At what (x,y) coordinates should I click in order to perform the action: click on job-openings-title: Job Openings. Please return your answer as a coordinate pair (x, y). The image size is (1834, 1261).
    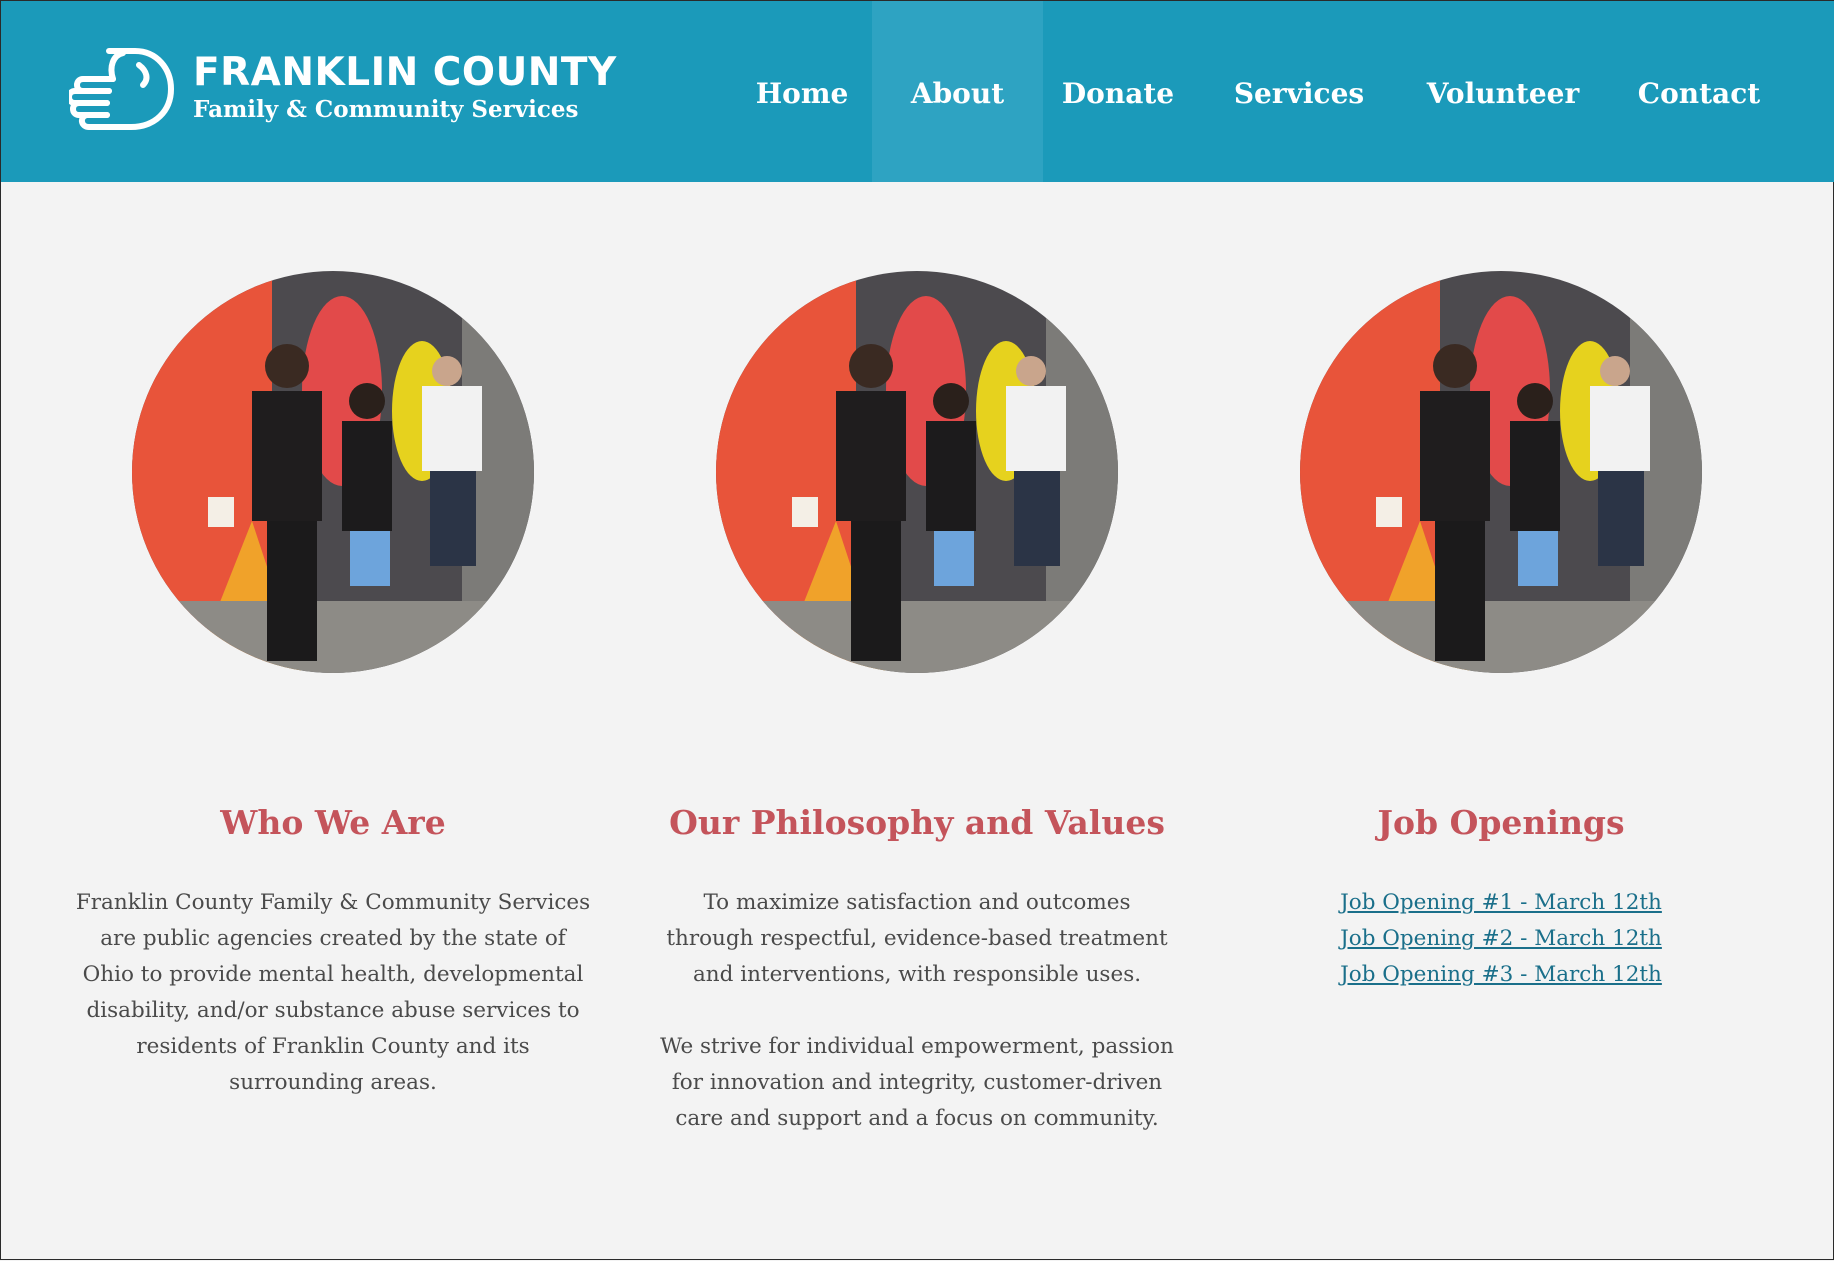
    Looking at the image, I should click on (1501, 822).